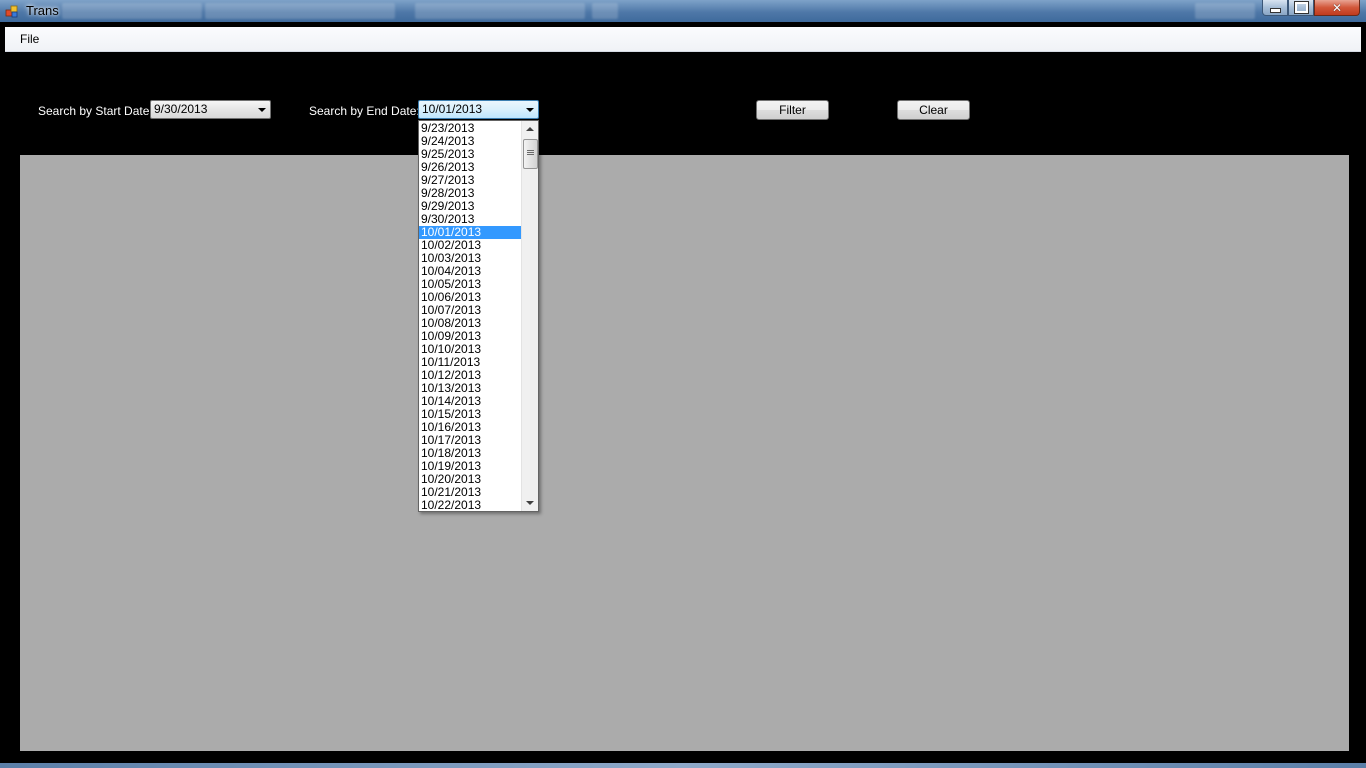 The image size is (1366, 768). Describe the element at coordinates (95, 111) in the screenshot. I see `start-date-label: Search by Start Date:` at that location.